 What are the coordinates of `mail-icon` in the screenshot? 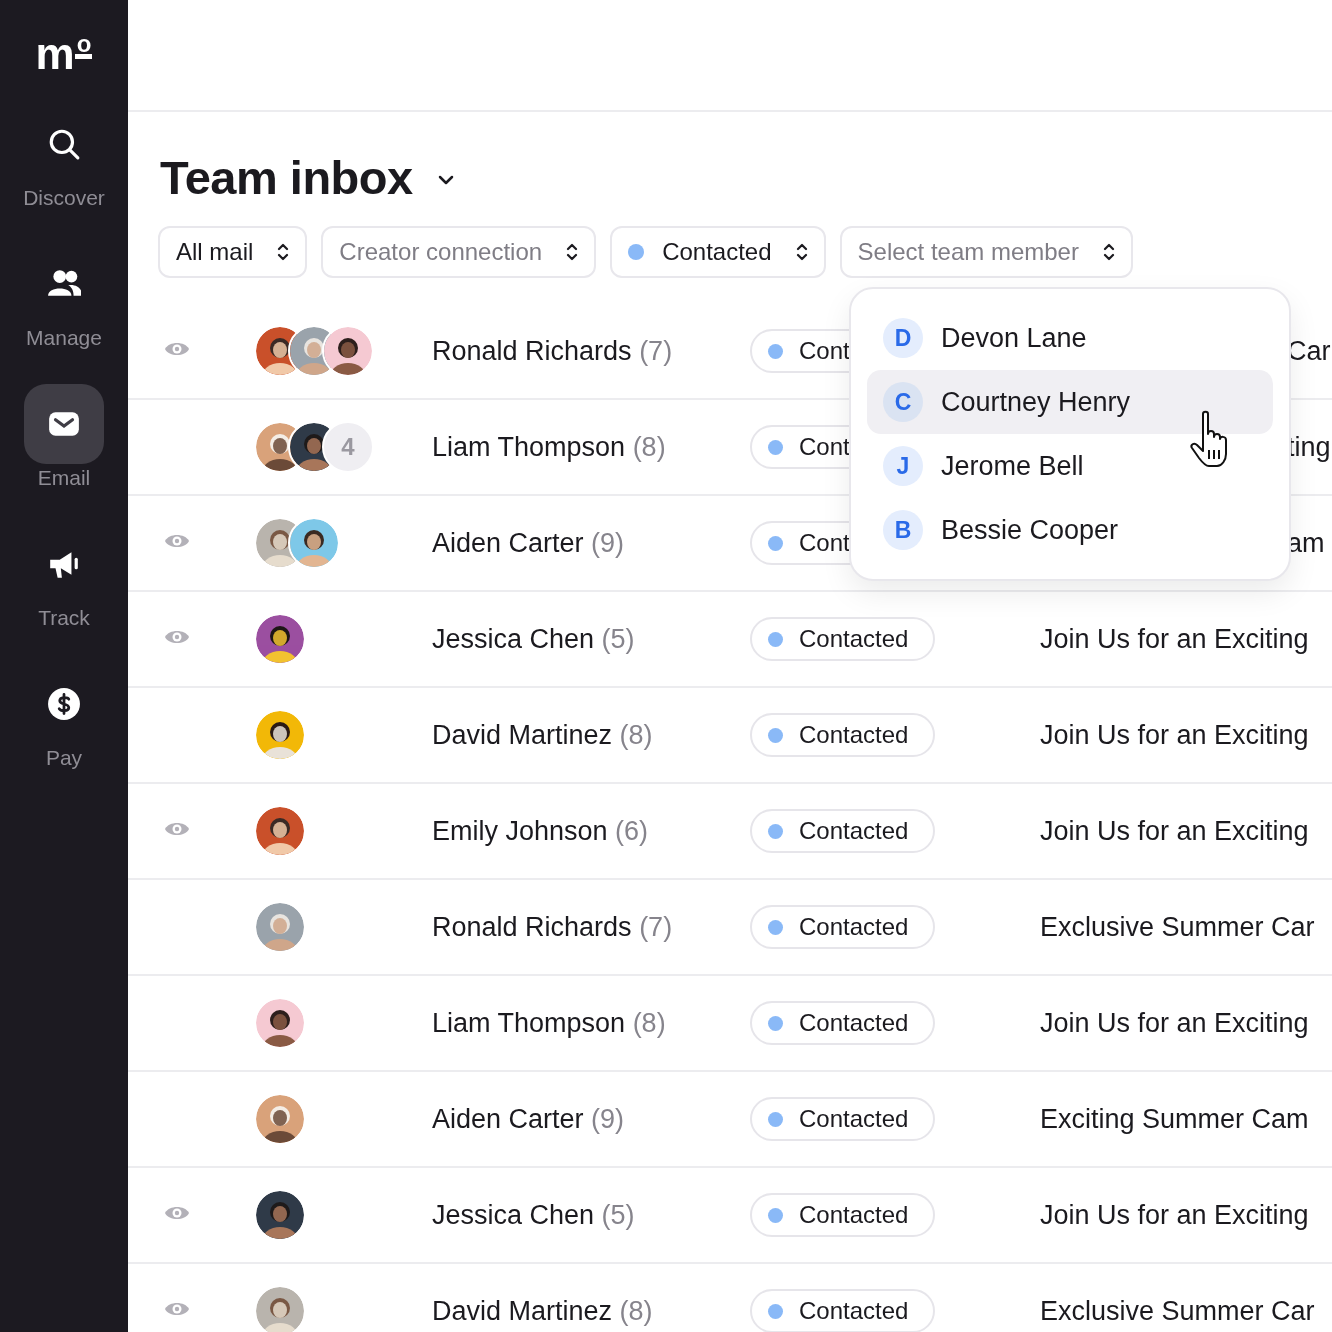 It's located at (64, 424).